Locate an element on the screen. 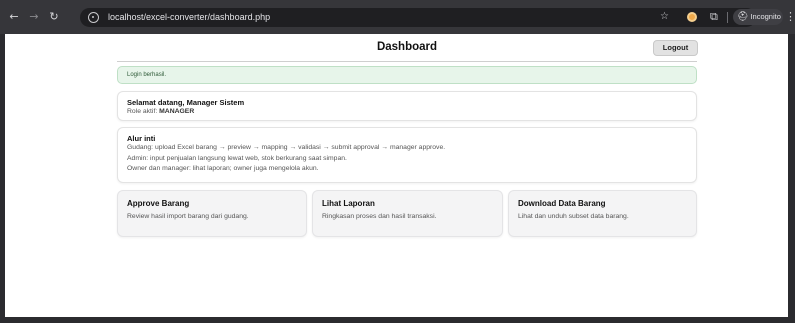  site-info-icon is located at coordinates (93, 17).